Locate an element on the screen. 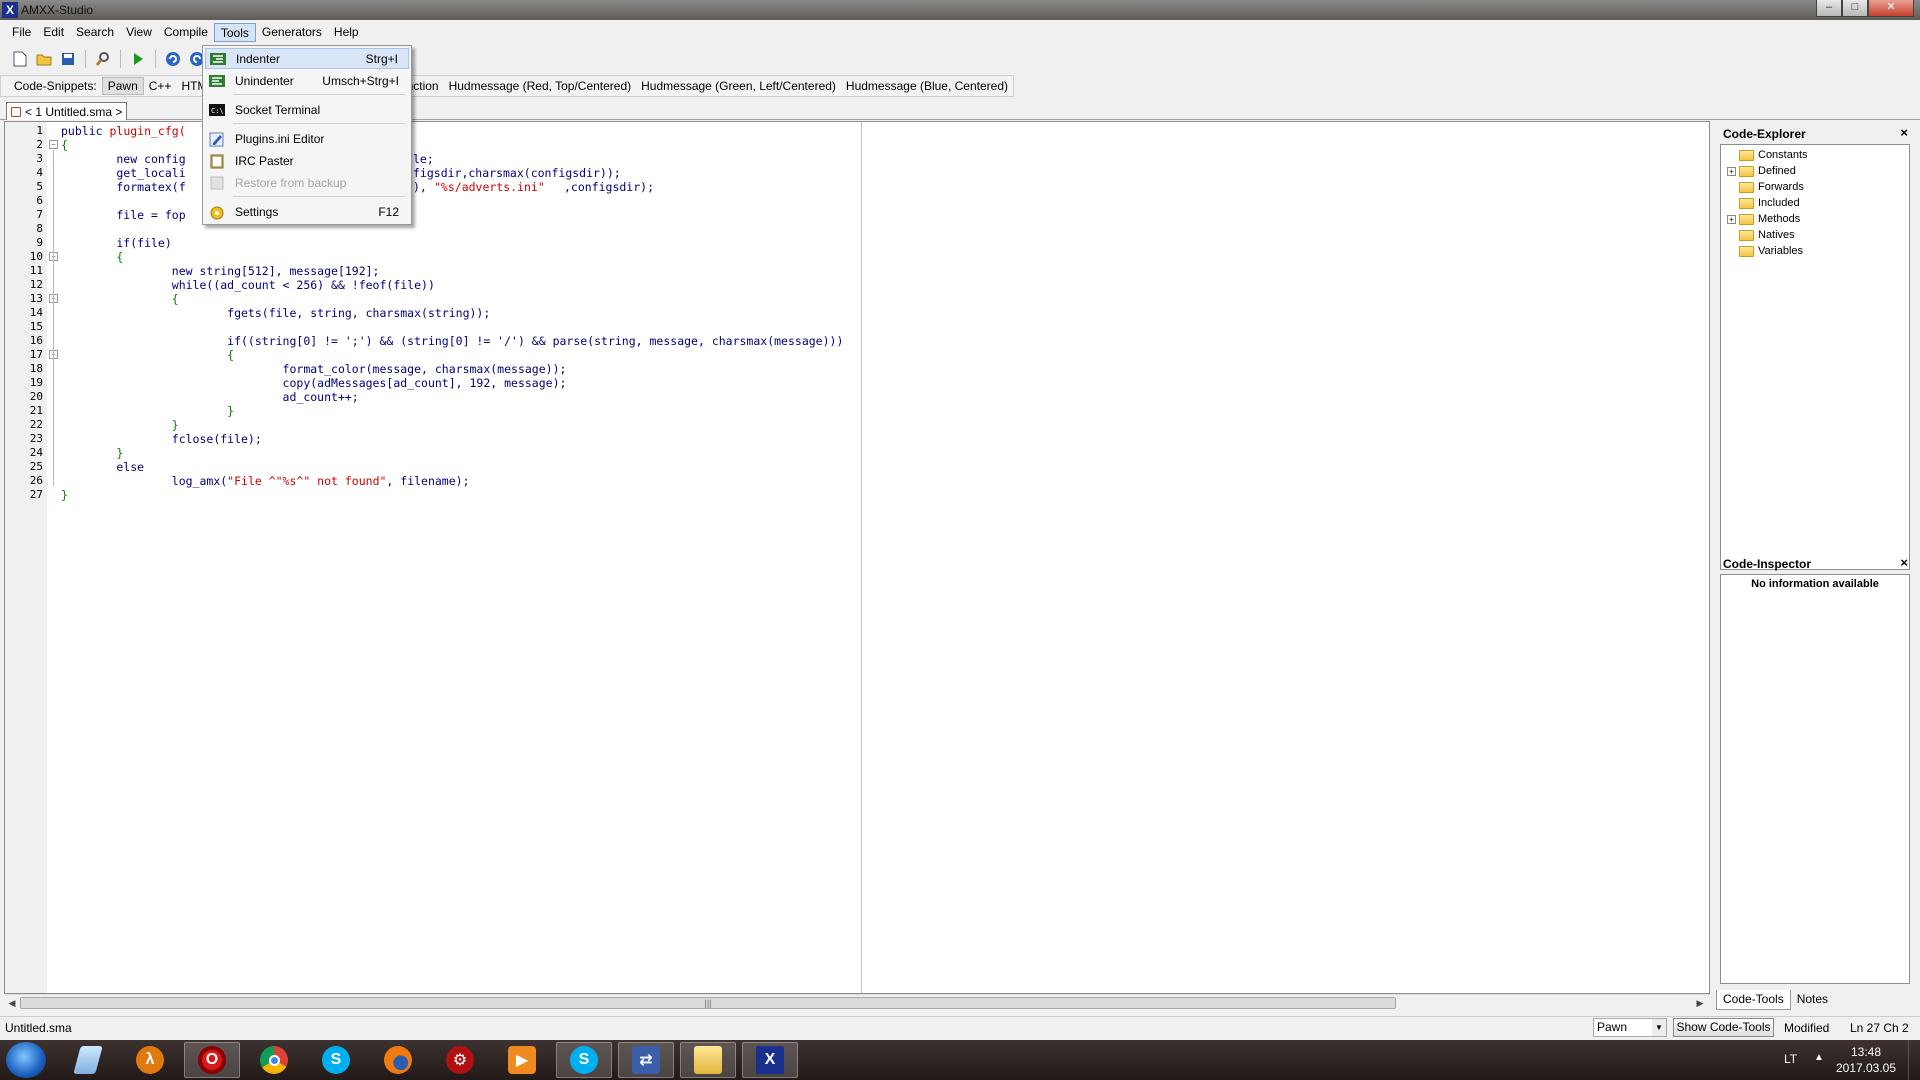  code-fragment: ,configsdir); is located at coordinates (609, 187).